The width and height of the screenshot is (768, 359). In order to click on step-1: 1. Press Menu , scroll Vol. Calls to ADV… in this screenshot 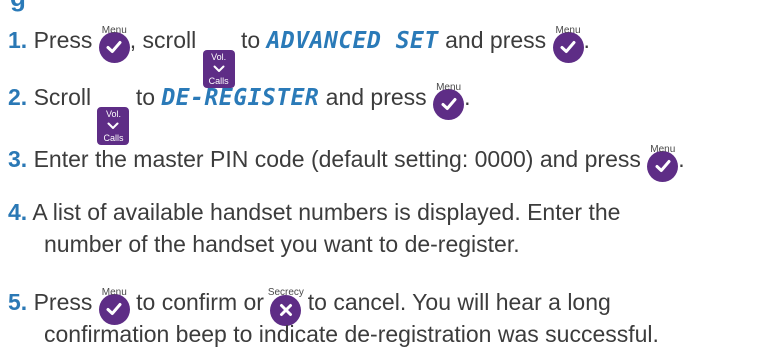, I will do `click(299, 55)`.